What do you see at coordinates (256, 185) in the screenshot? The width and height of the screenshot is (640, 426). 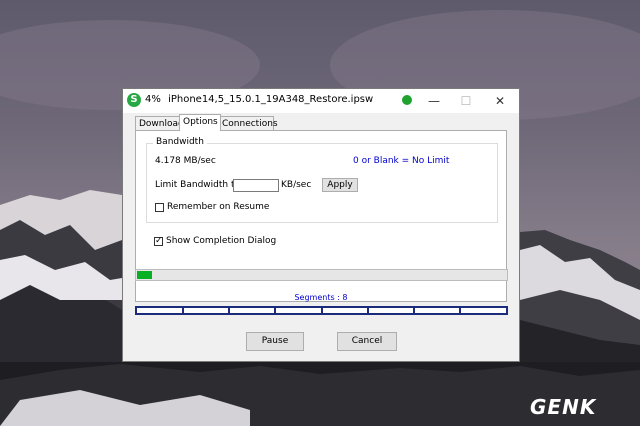 I see `bandwidth-limit-input` at bounding box center [256, 185].